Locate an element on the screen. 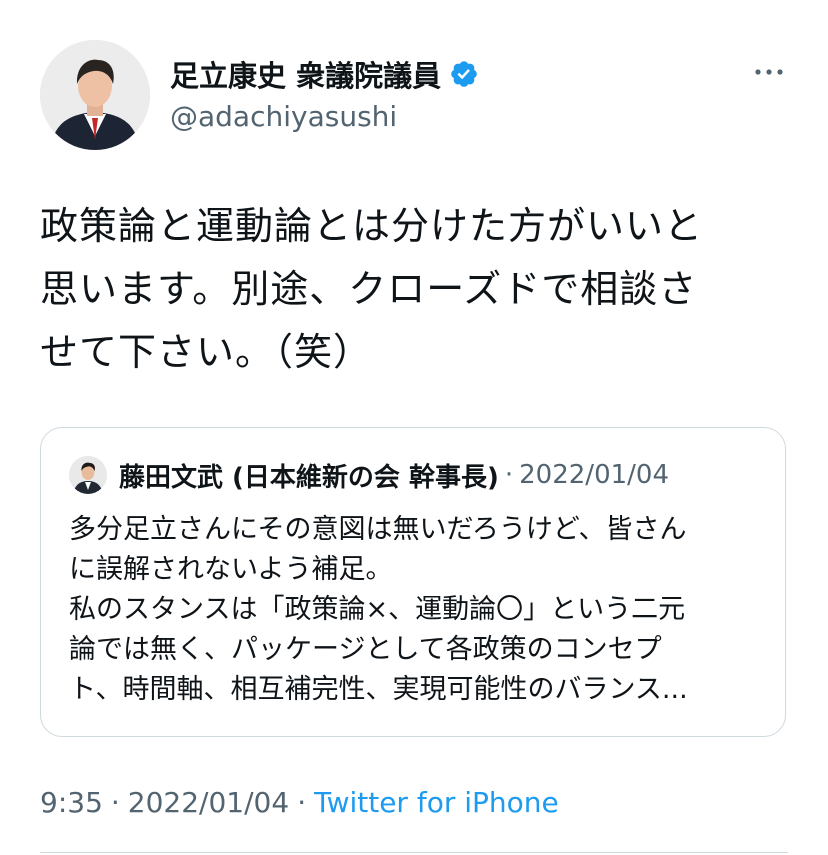 Image resolution: width=828 pixels, height=855 pixels. author-avatar is located at coordinates (95, 95).